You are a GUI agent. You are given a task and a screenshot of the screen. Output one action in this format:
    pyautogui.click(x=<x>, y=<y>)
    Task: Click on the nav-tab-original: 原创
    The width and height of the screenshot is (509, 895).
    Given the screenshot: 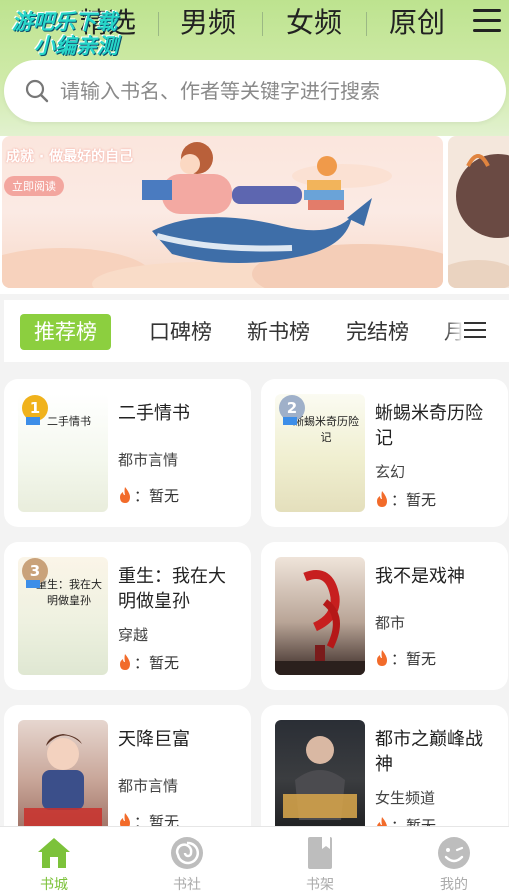 What is the action you would take?
    pyautogui.click(x=417, y=23)
    